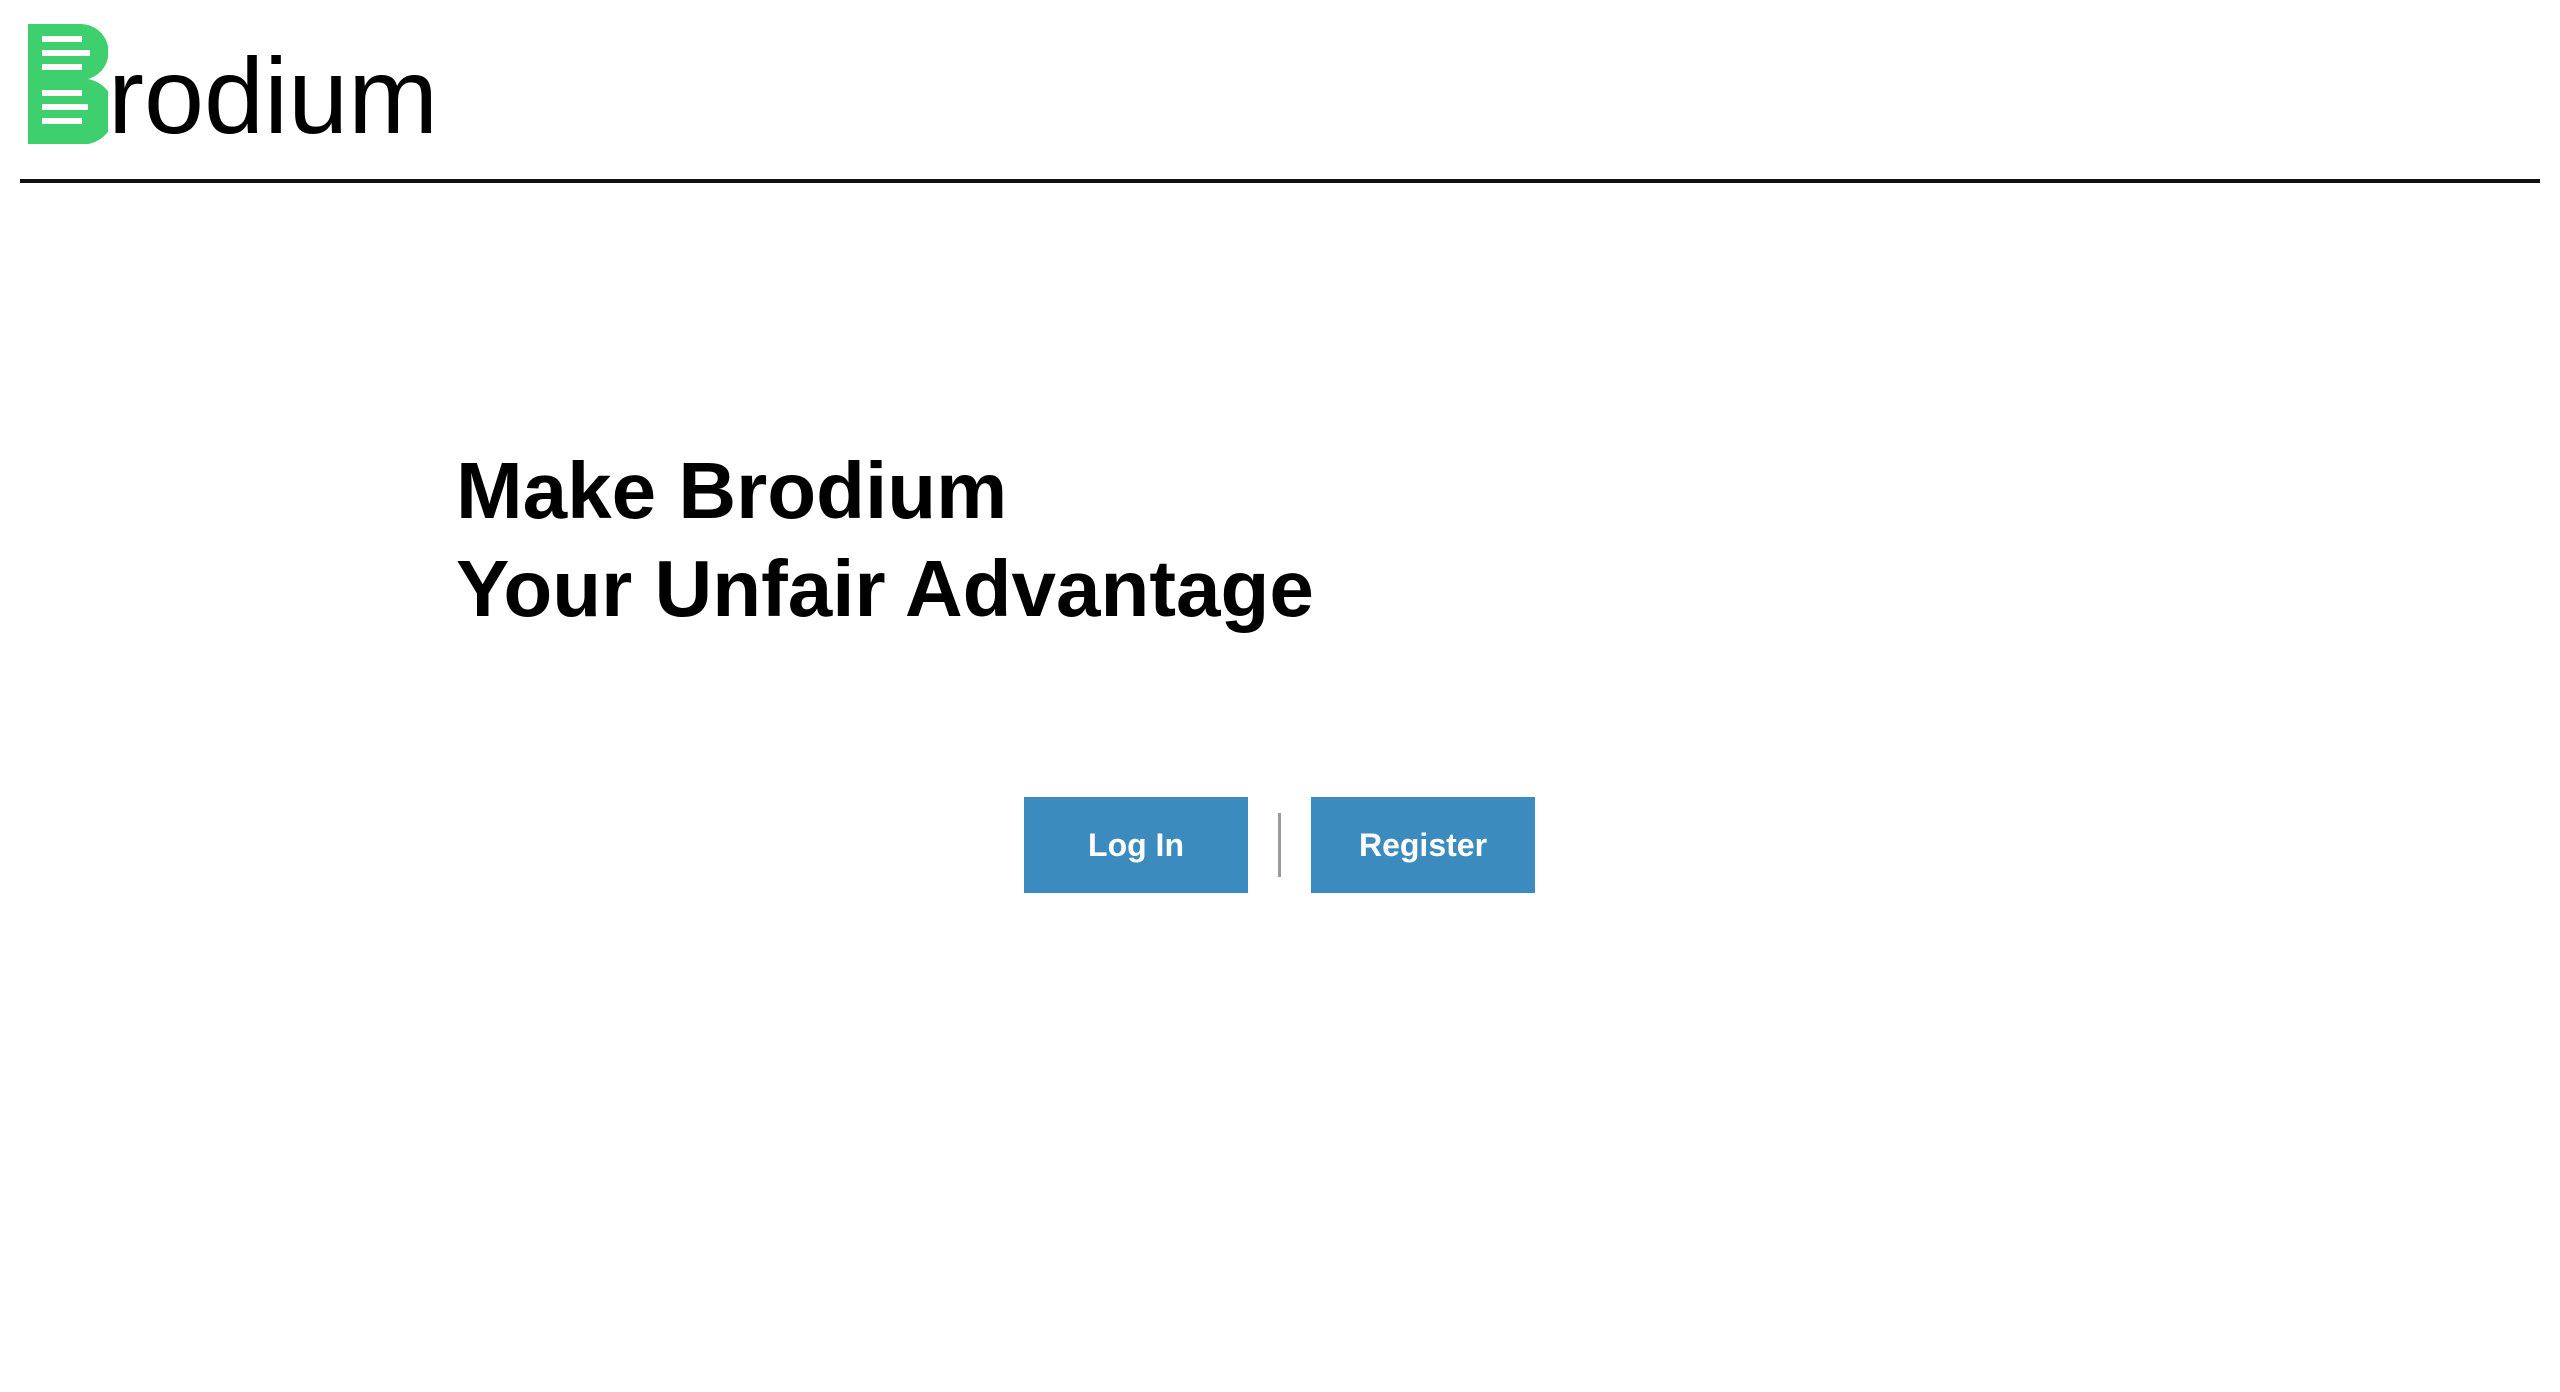 The image size is (2560, 1392). I want to click on site-header: rodium, so click(1280, 92).